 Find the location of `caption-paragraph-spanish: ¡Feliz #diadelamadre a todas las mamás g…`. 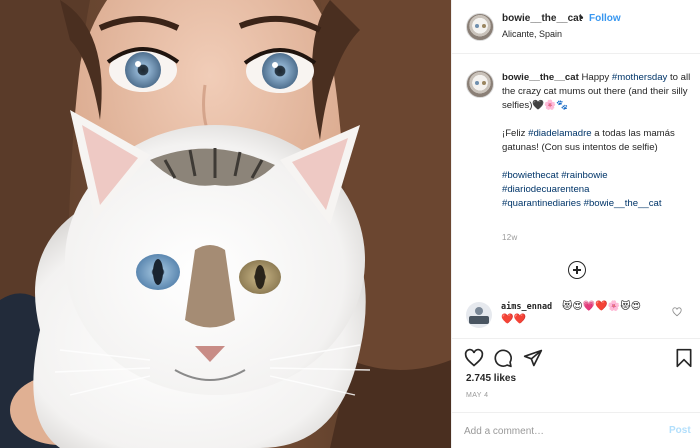

caption-paragraph-spanish: ¡Feliz #diadelamadre a todas las mamás g… is located at coordinates (597, 141).